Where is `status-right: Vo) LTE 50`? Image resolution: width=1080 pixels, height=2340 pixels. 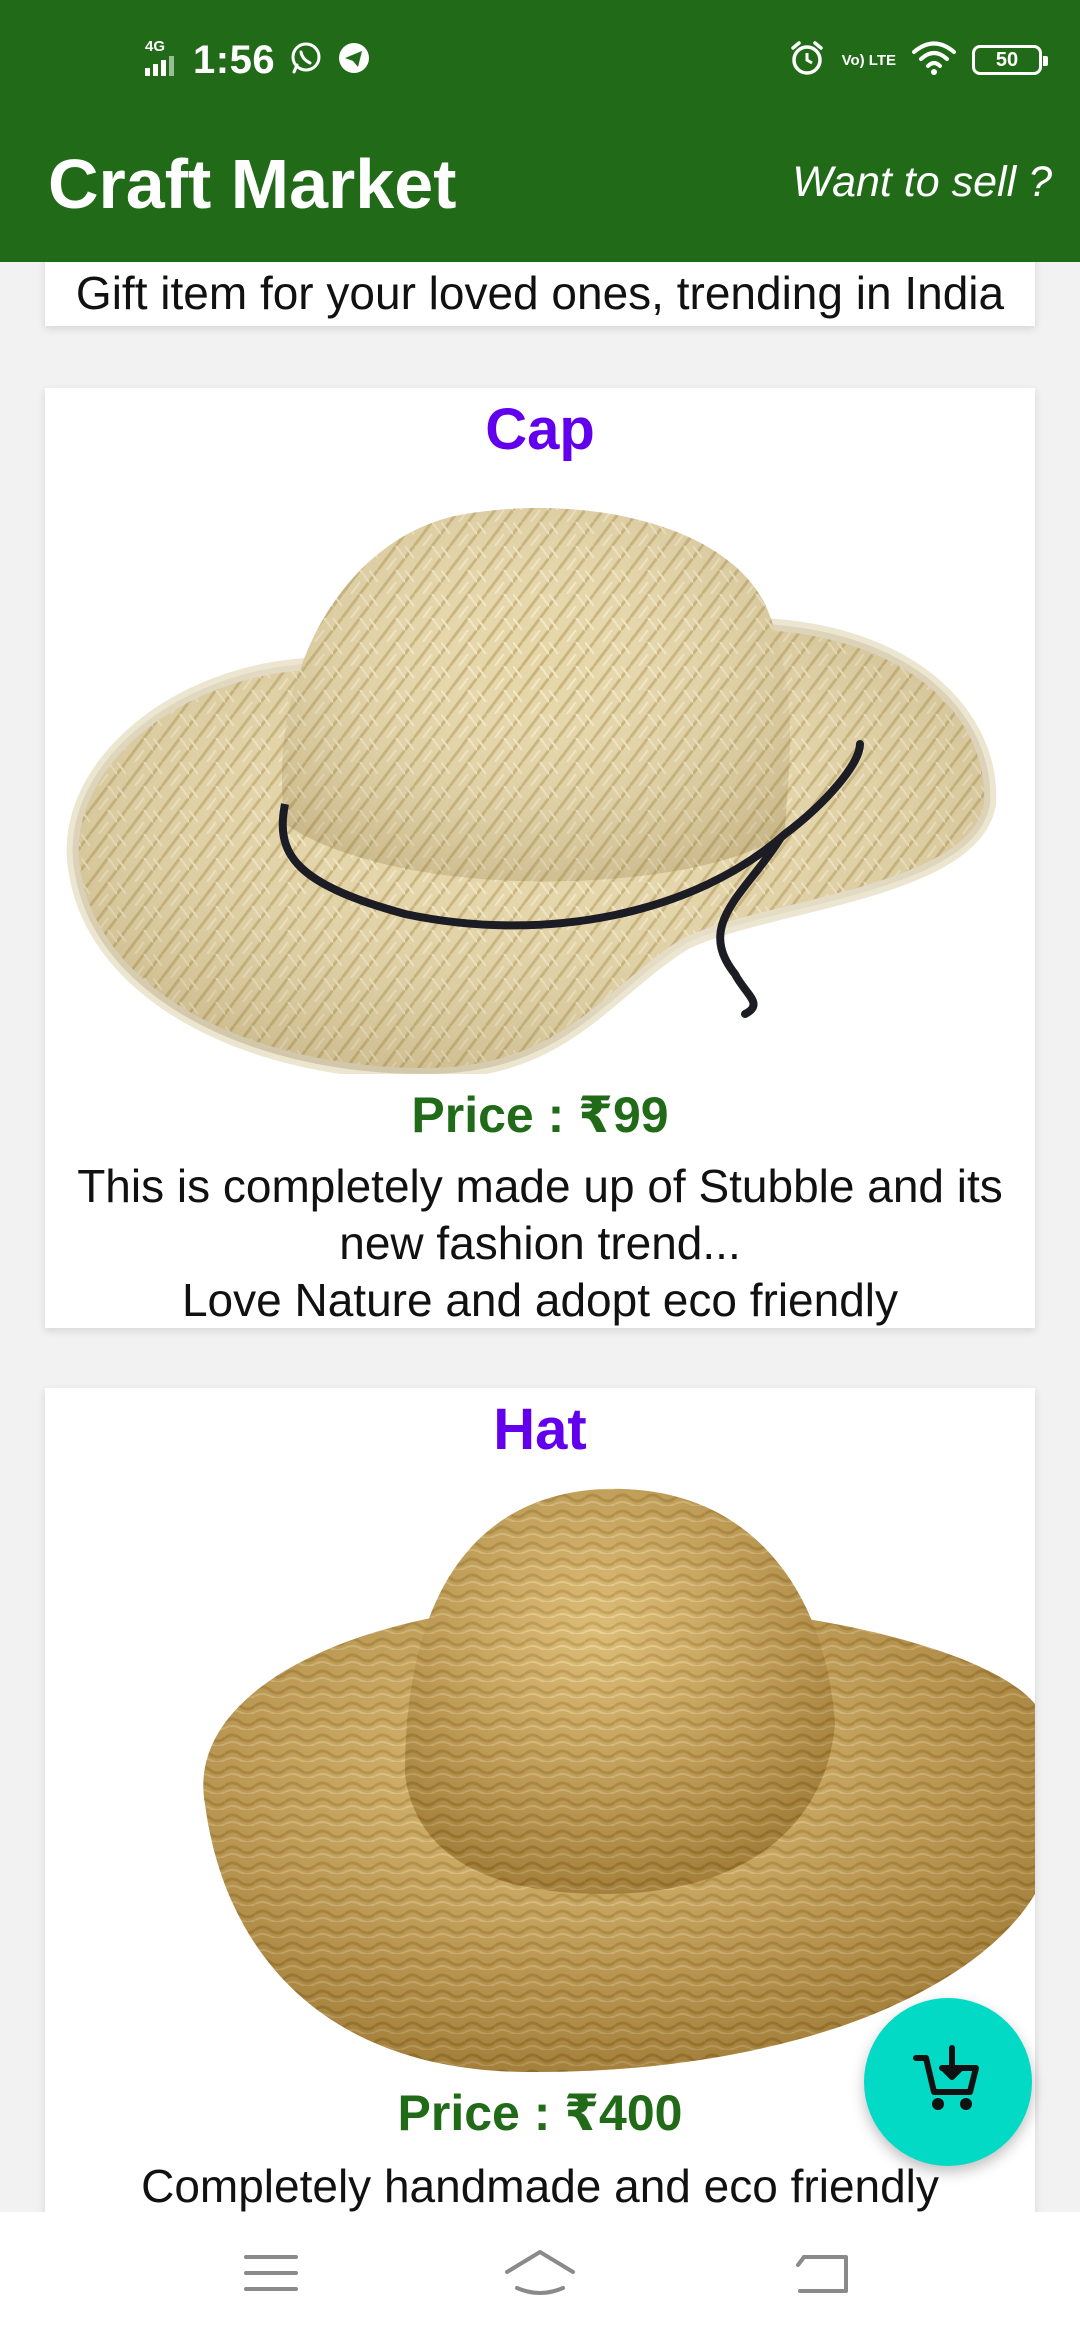 status-right: Vo) LTE 50 is located at coordinates (918, 60).